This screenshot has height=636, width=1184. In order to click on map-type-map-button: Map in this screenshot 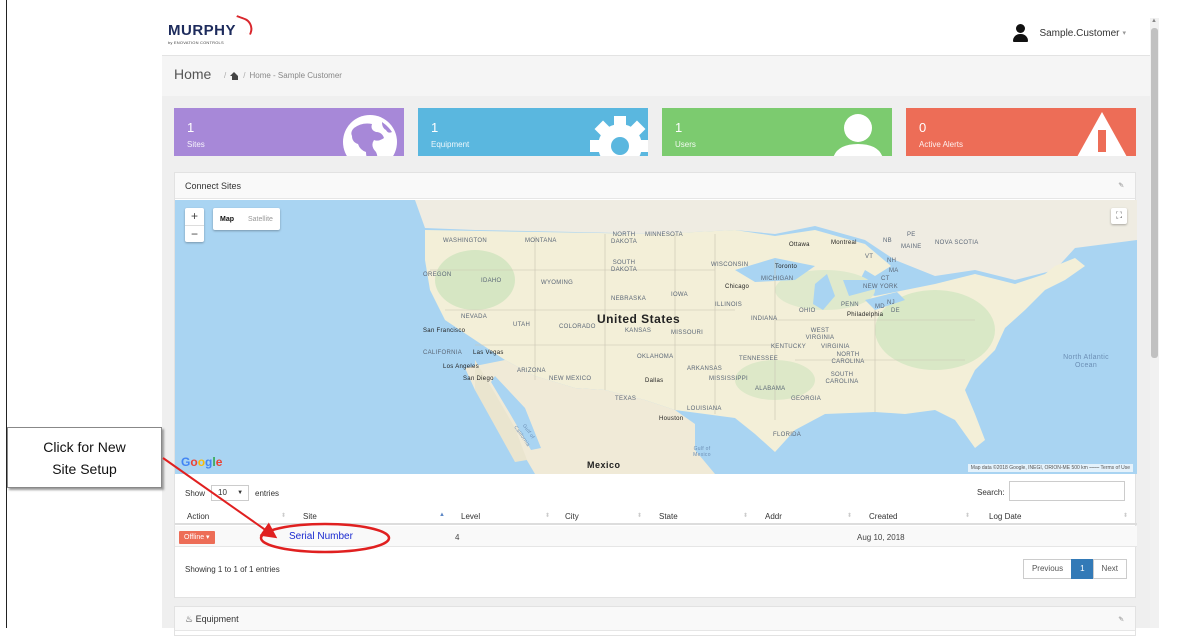, I will do `click(227, 219)`.